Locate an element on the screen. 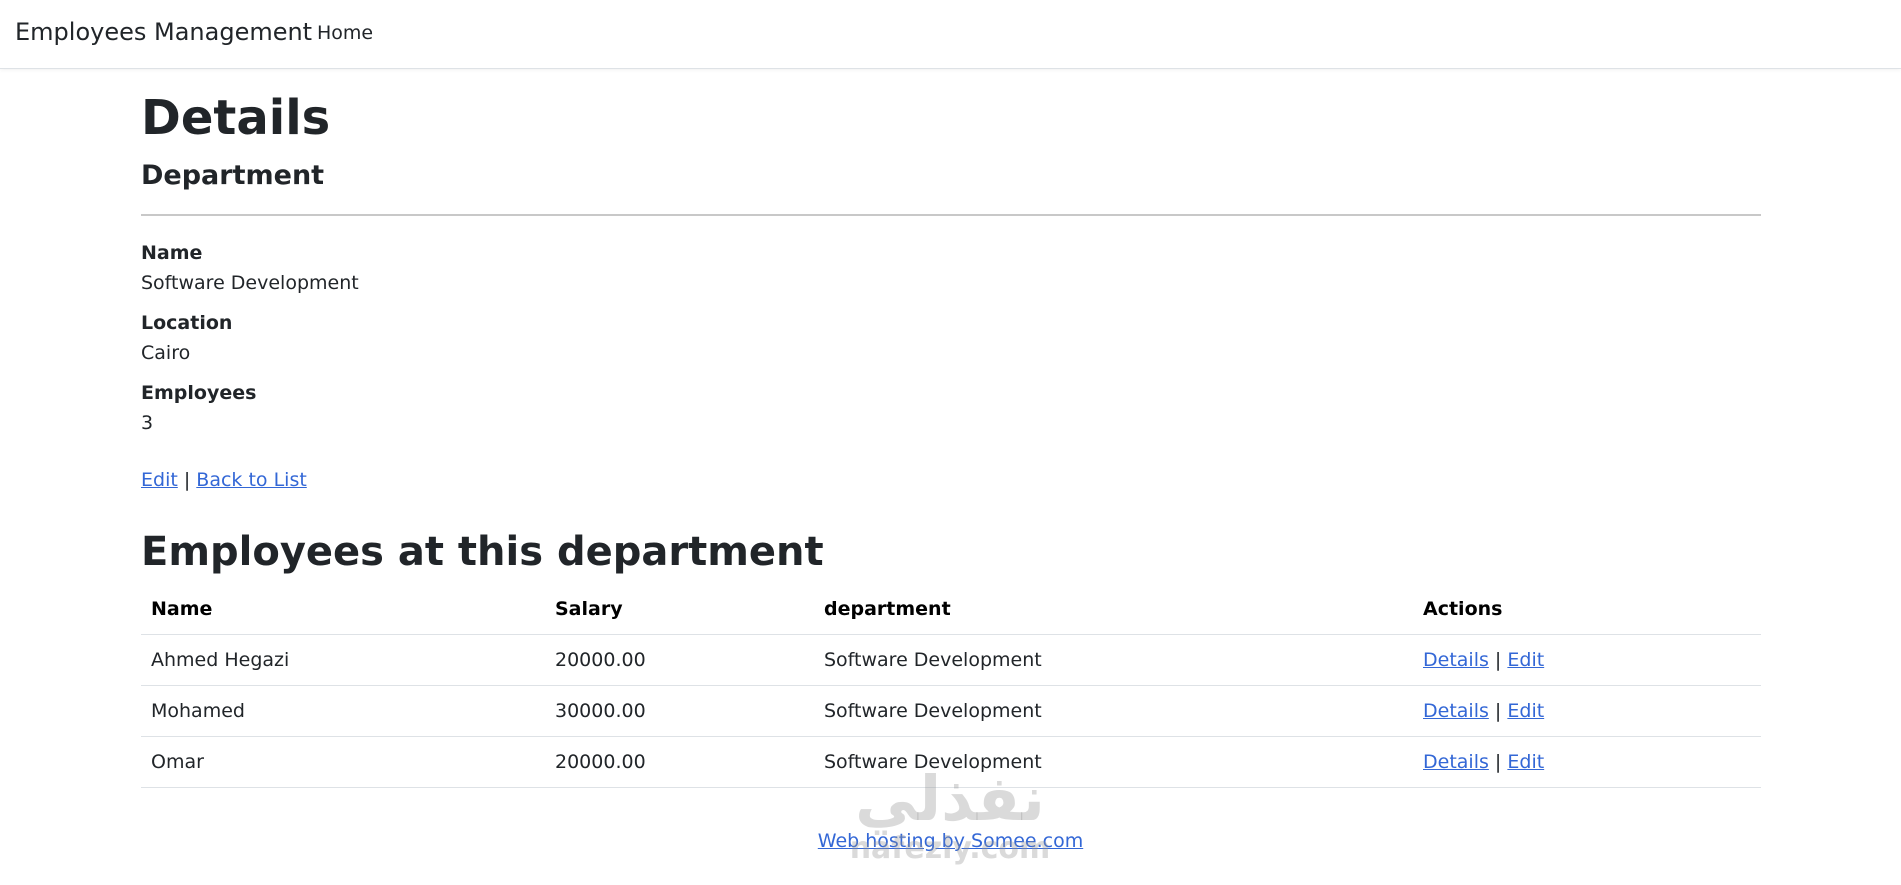  page-subtitle: Department is located at coordinates (233, 175).